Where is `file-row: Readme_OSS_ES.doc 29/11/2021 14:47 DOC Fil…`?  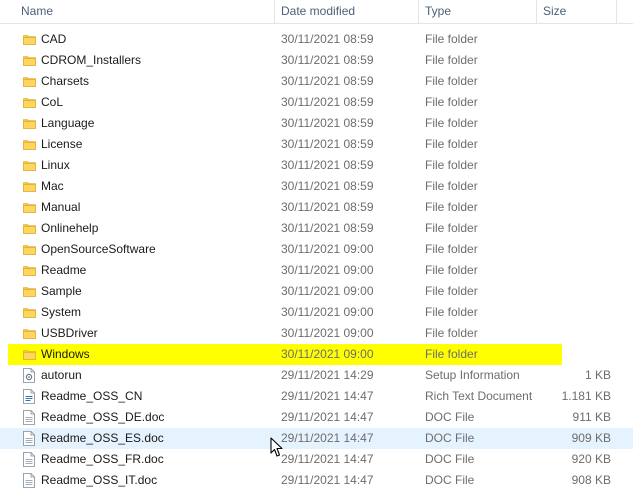 file-row: Readme_OSS_ES.doc 29/11/2021 14:47 DOC Fil… is located at coordinates (316, 438).